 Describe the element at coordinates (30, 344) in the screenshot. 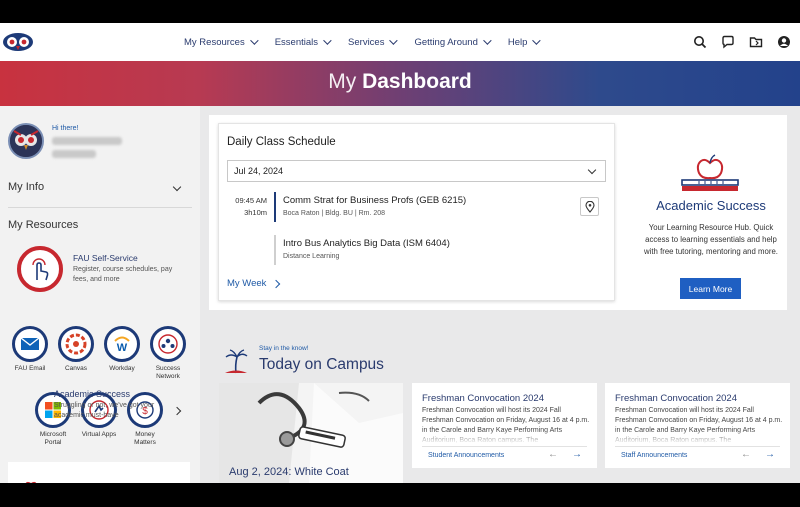

I see `mail-icon` at that location.